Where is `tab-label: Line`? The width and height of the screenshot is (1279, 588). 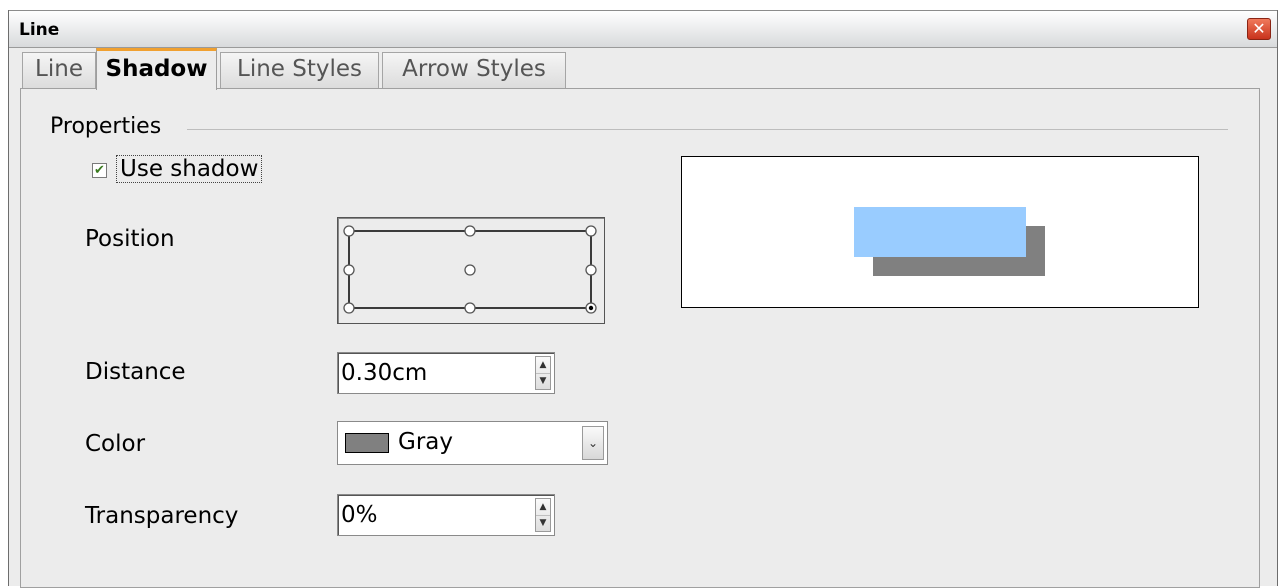
tab-label: Line is located at coordinates (59, 69).